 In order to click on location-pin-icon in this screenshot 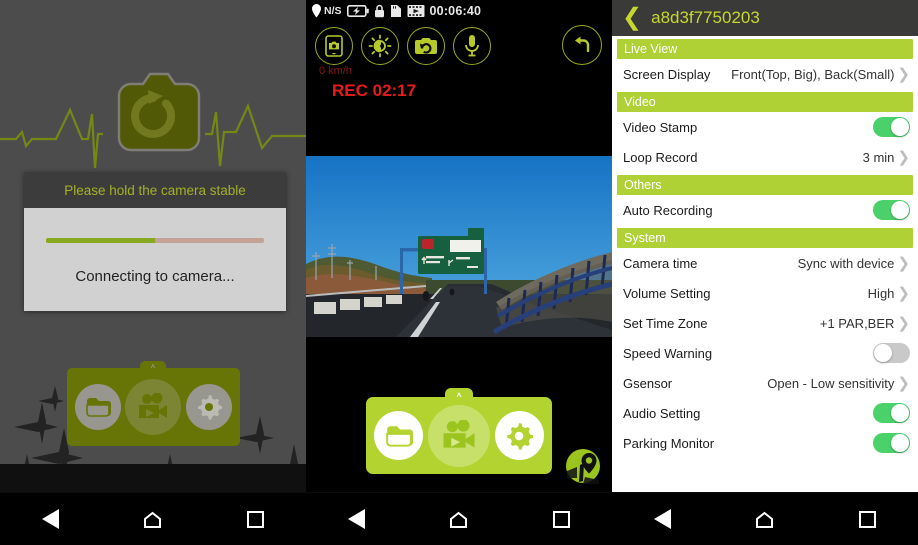, I will do `click(316, 11)`.